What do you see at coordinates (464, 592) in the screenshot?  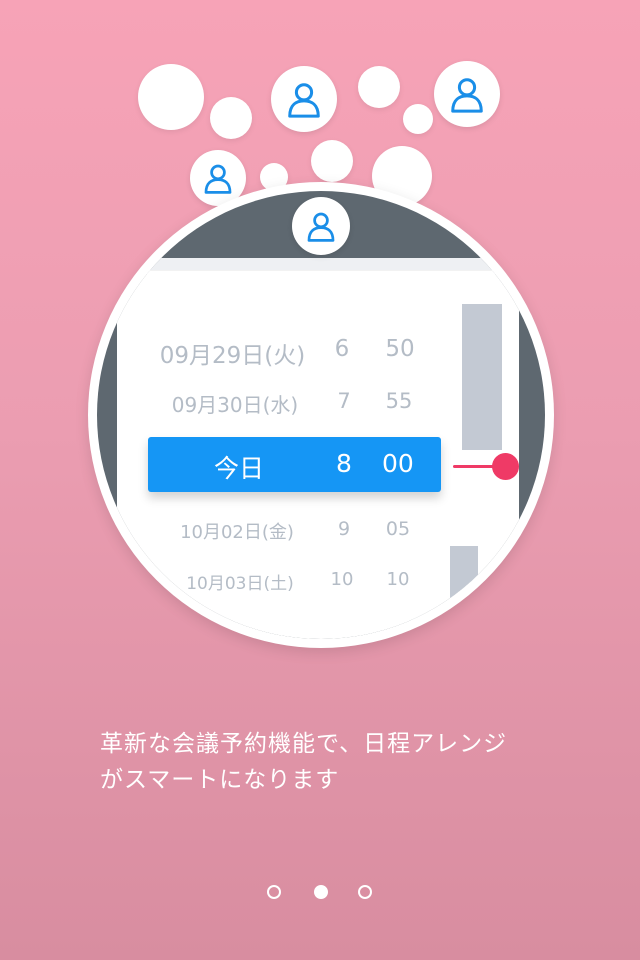 I see `scrollbar-lower` at bounding box center [464, 592].